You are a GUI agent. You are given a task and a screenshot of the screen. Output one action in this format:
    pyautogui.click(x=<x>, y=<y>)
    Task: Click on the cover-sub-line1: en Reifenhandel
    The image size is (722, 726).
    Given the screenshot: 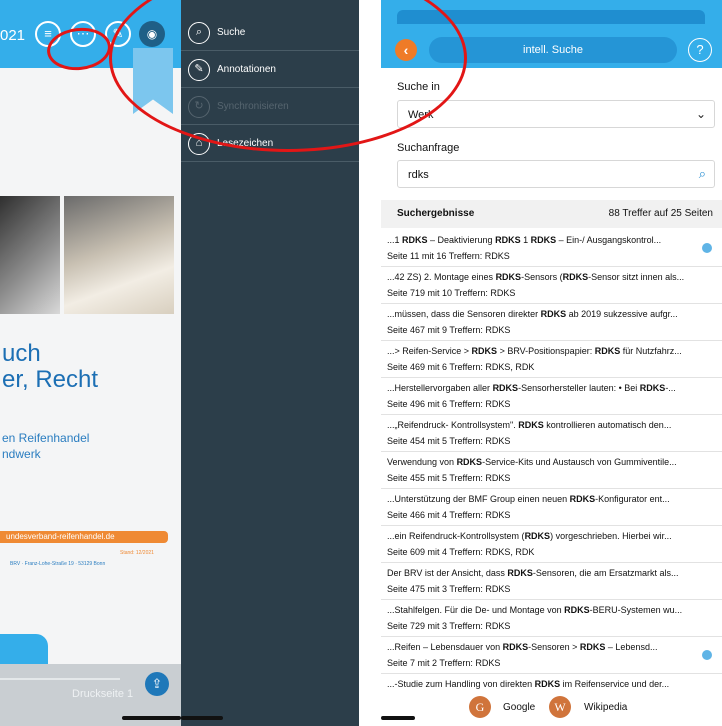 What is the action you would take?
    pyautogui.click(x=46, y=438)
    